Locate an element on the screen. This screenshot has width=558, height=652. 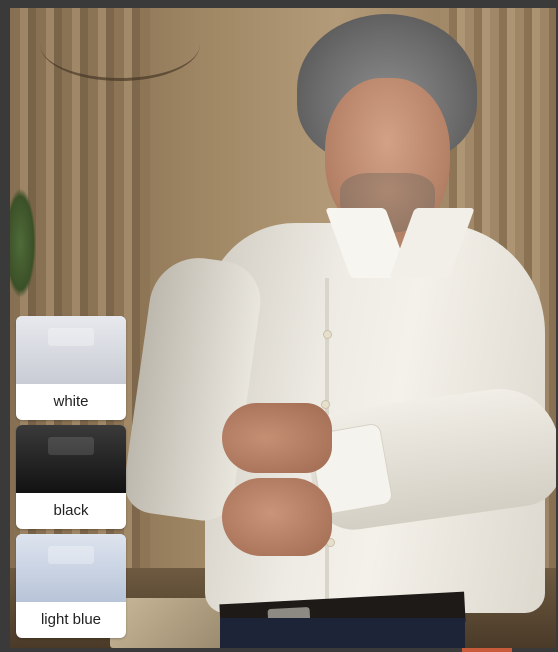
plant is located at coordinates (23, 243).